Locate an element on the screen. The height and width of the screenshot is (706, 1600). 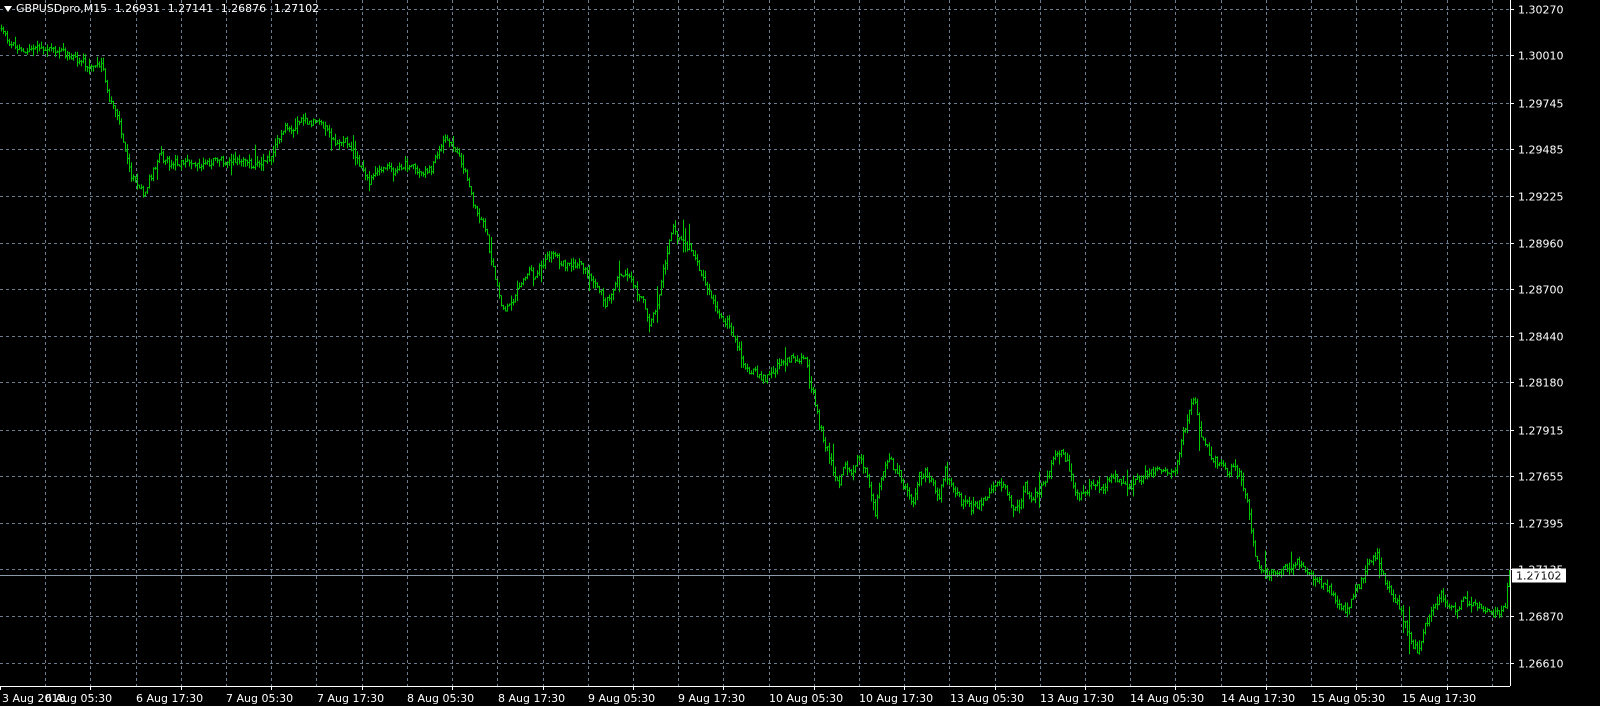
x-tick-label: 8 Aug 17:30 is located at coordinates (531, 698).